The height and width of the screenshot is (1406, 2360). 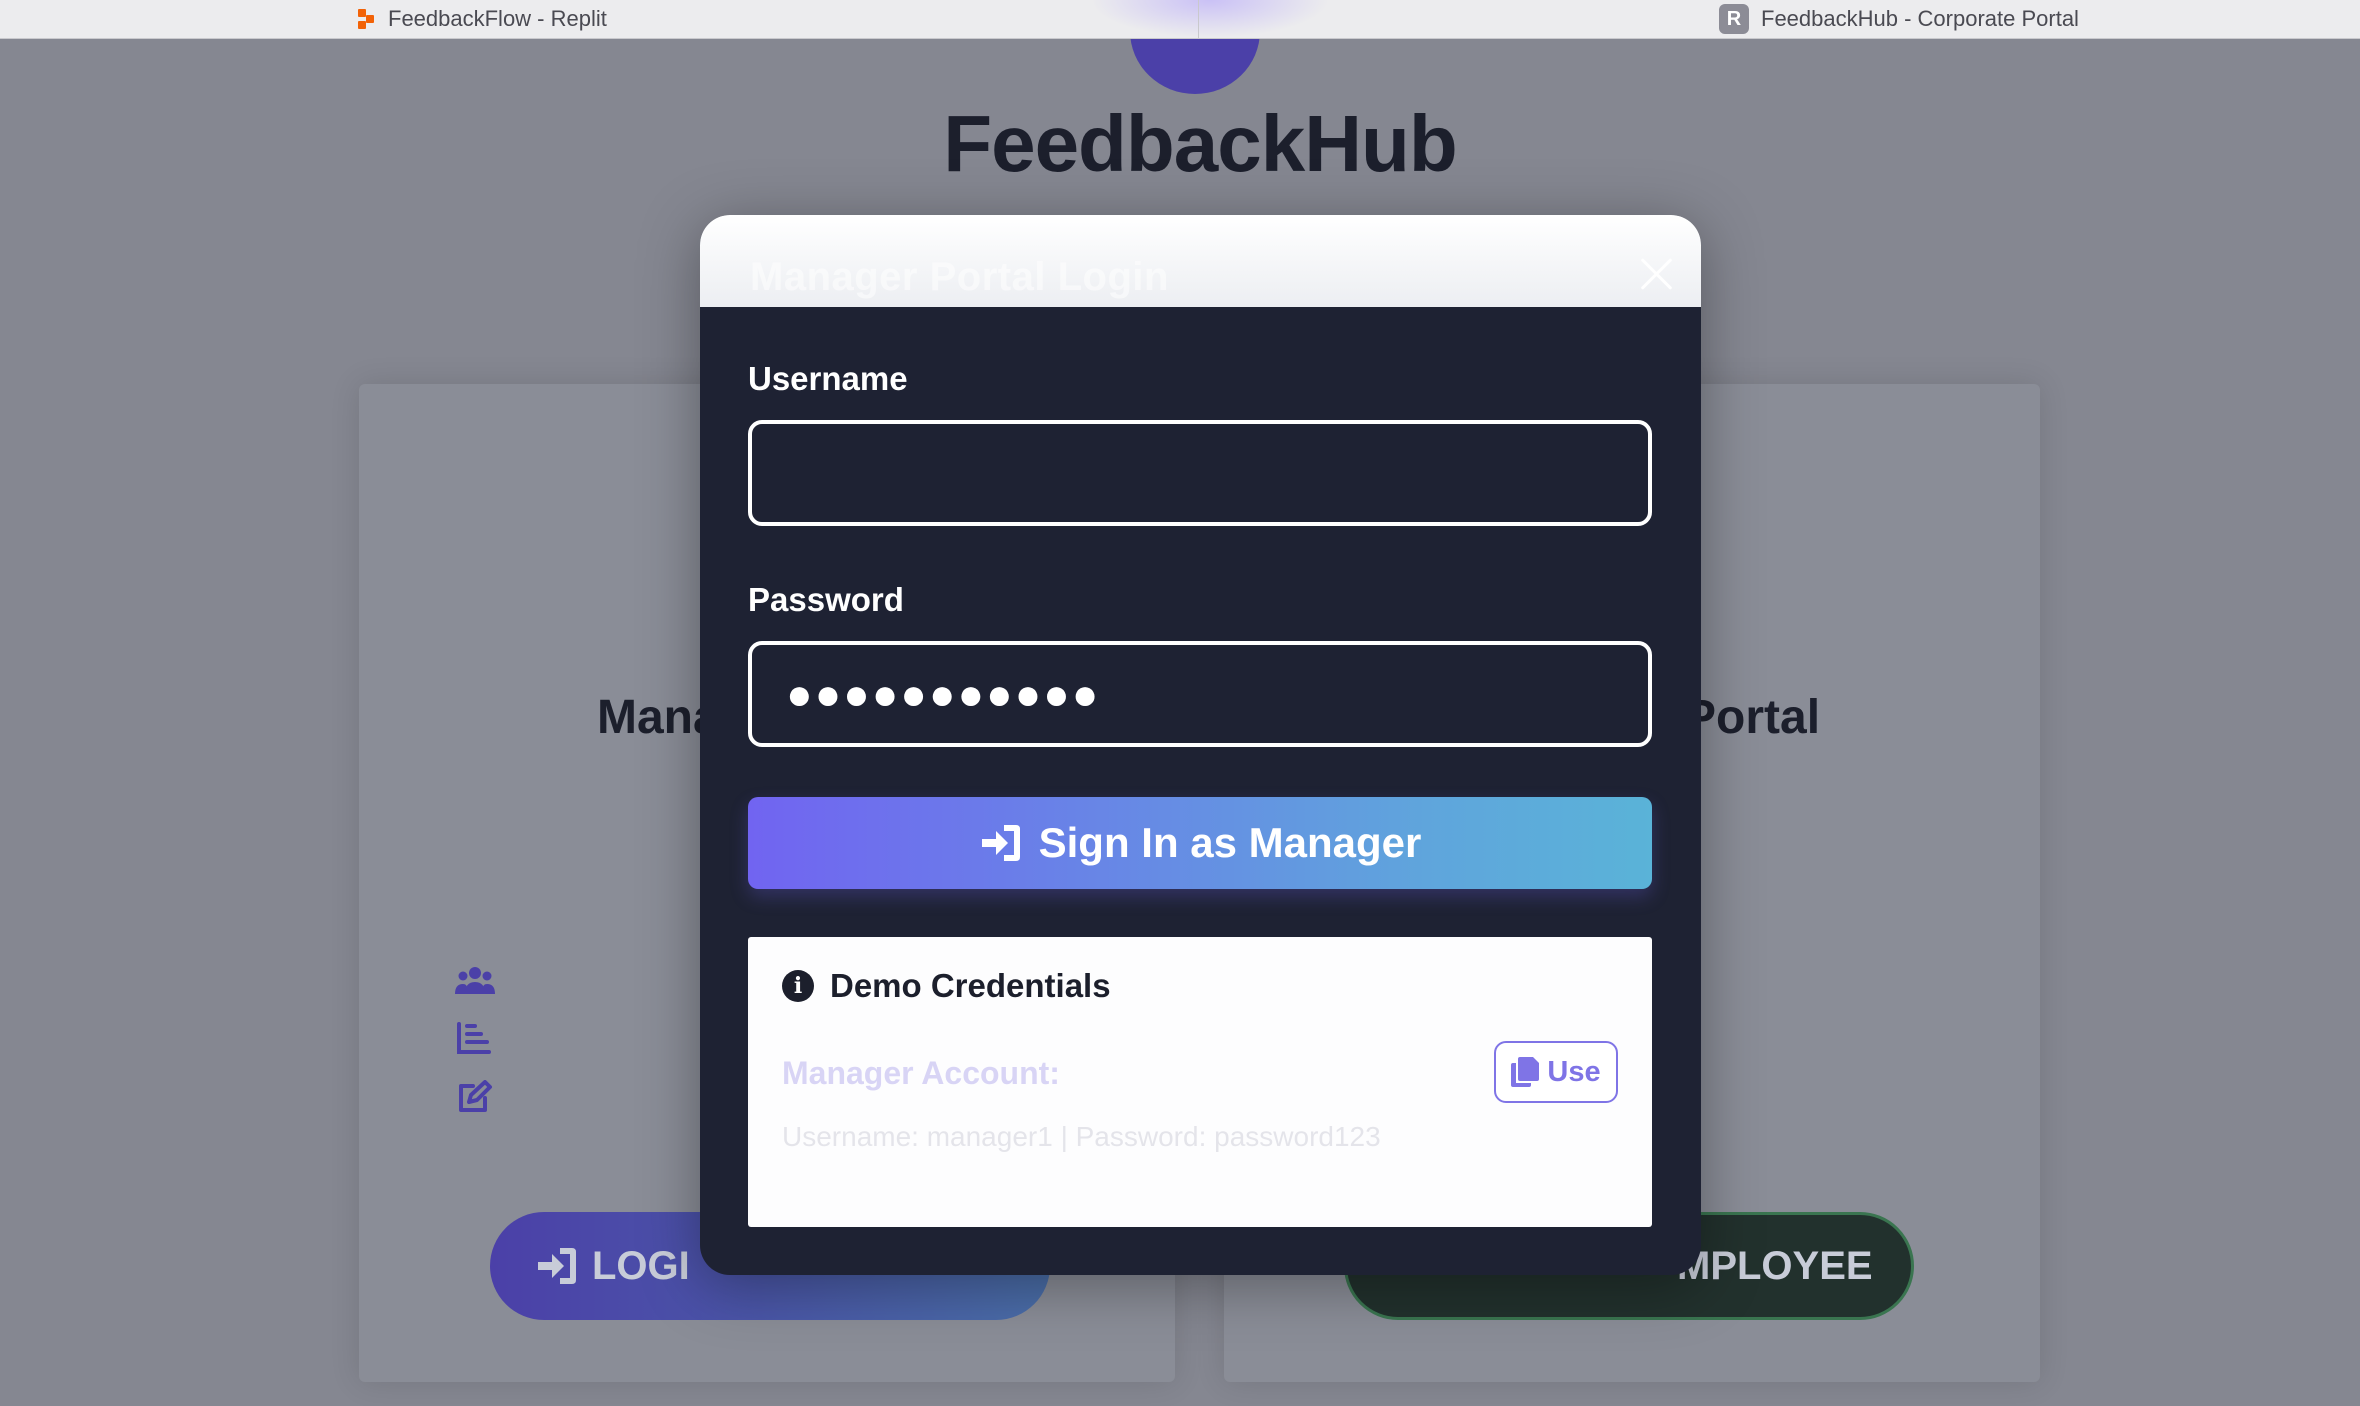 I want to click on sign-in-label: Sign In as Manager, so click(x=1230, y=842).